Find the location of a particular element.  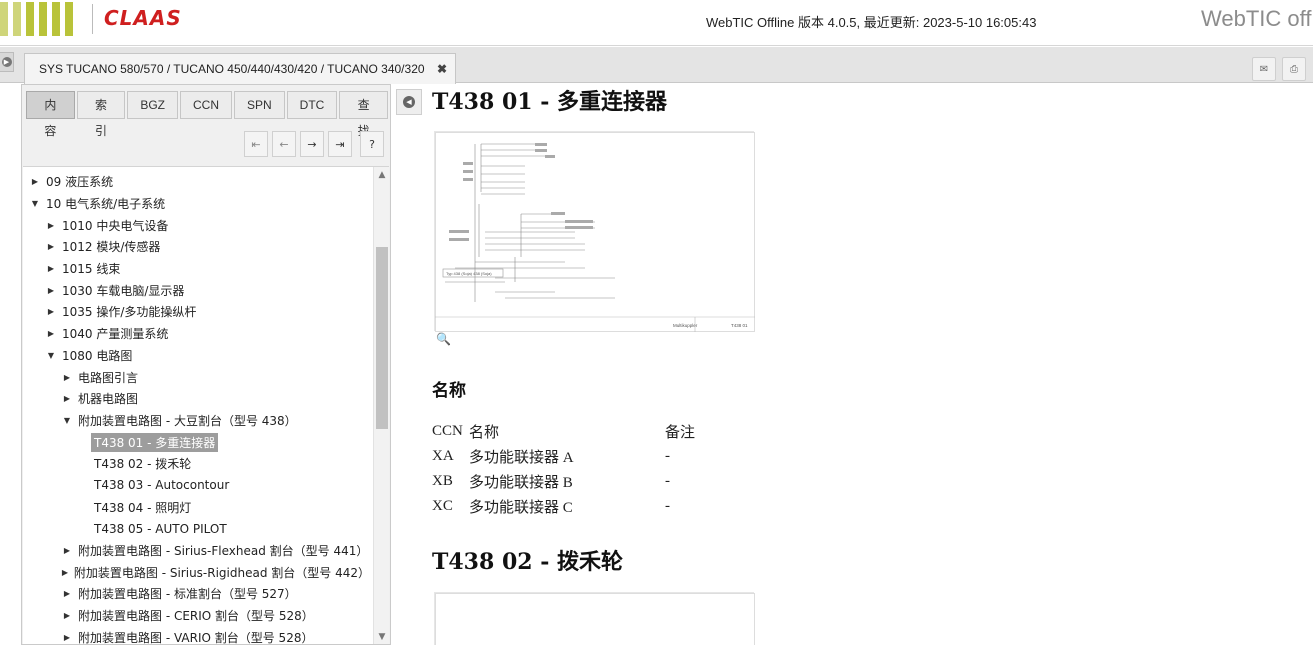

tree-item: ▶ 1015 线束 is located at coordinates (198, 269).